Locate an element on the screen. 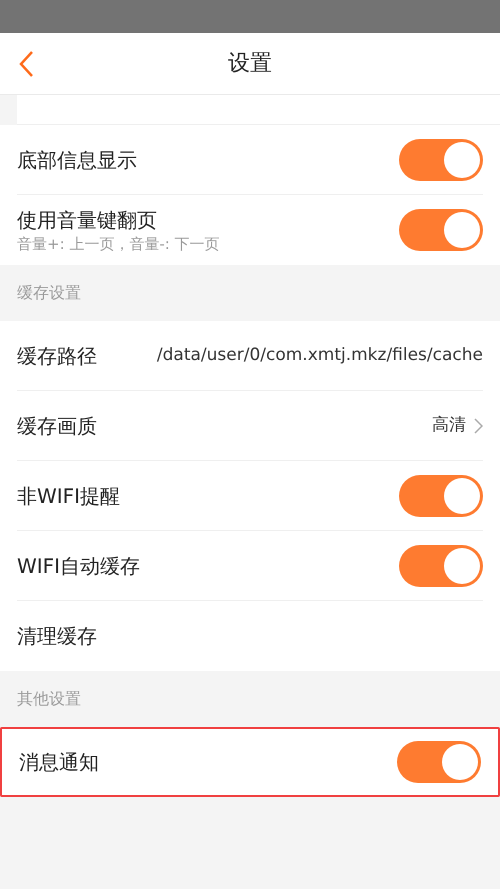 This screenshot has width=500, height=889. page-title: 设置 is located at coordinates (250, 64).